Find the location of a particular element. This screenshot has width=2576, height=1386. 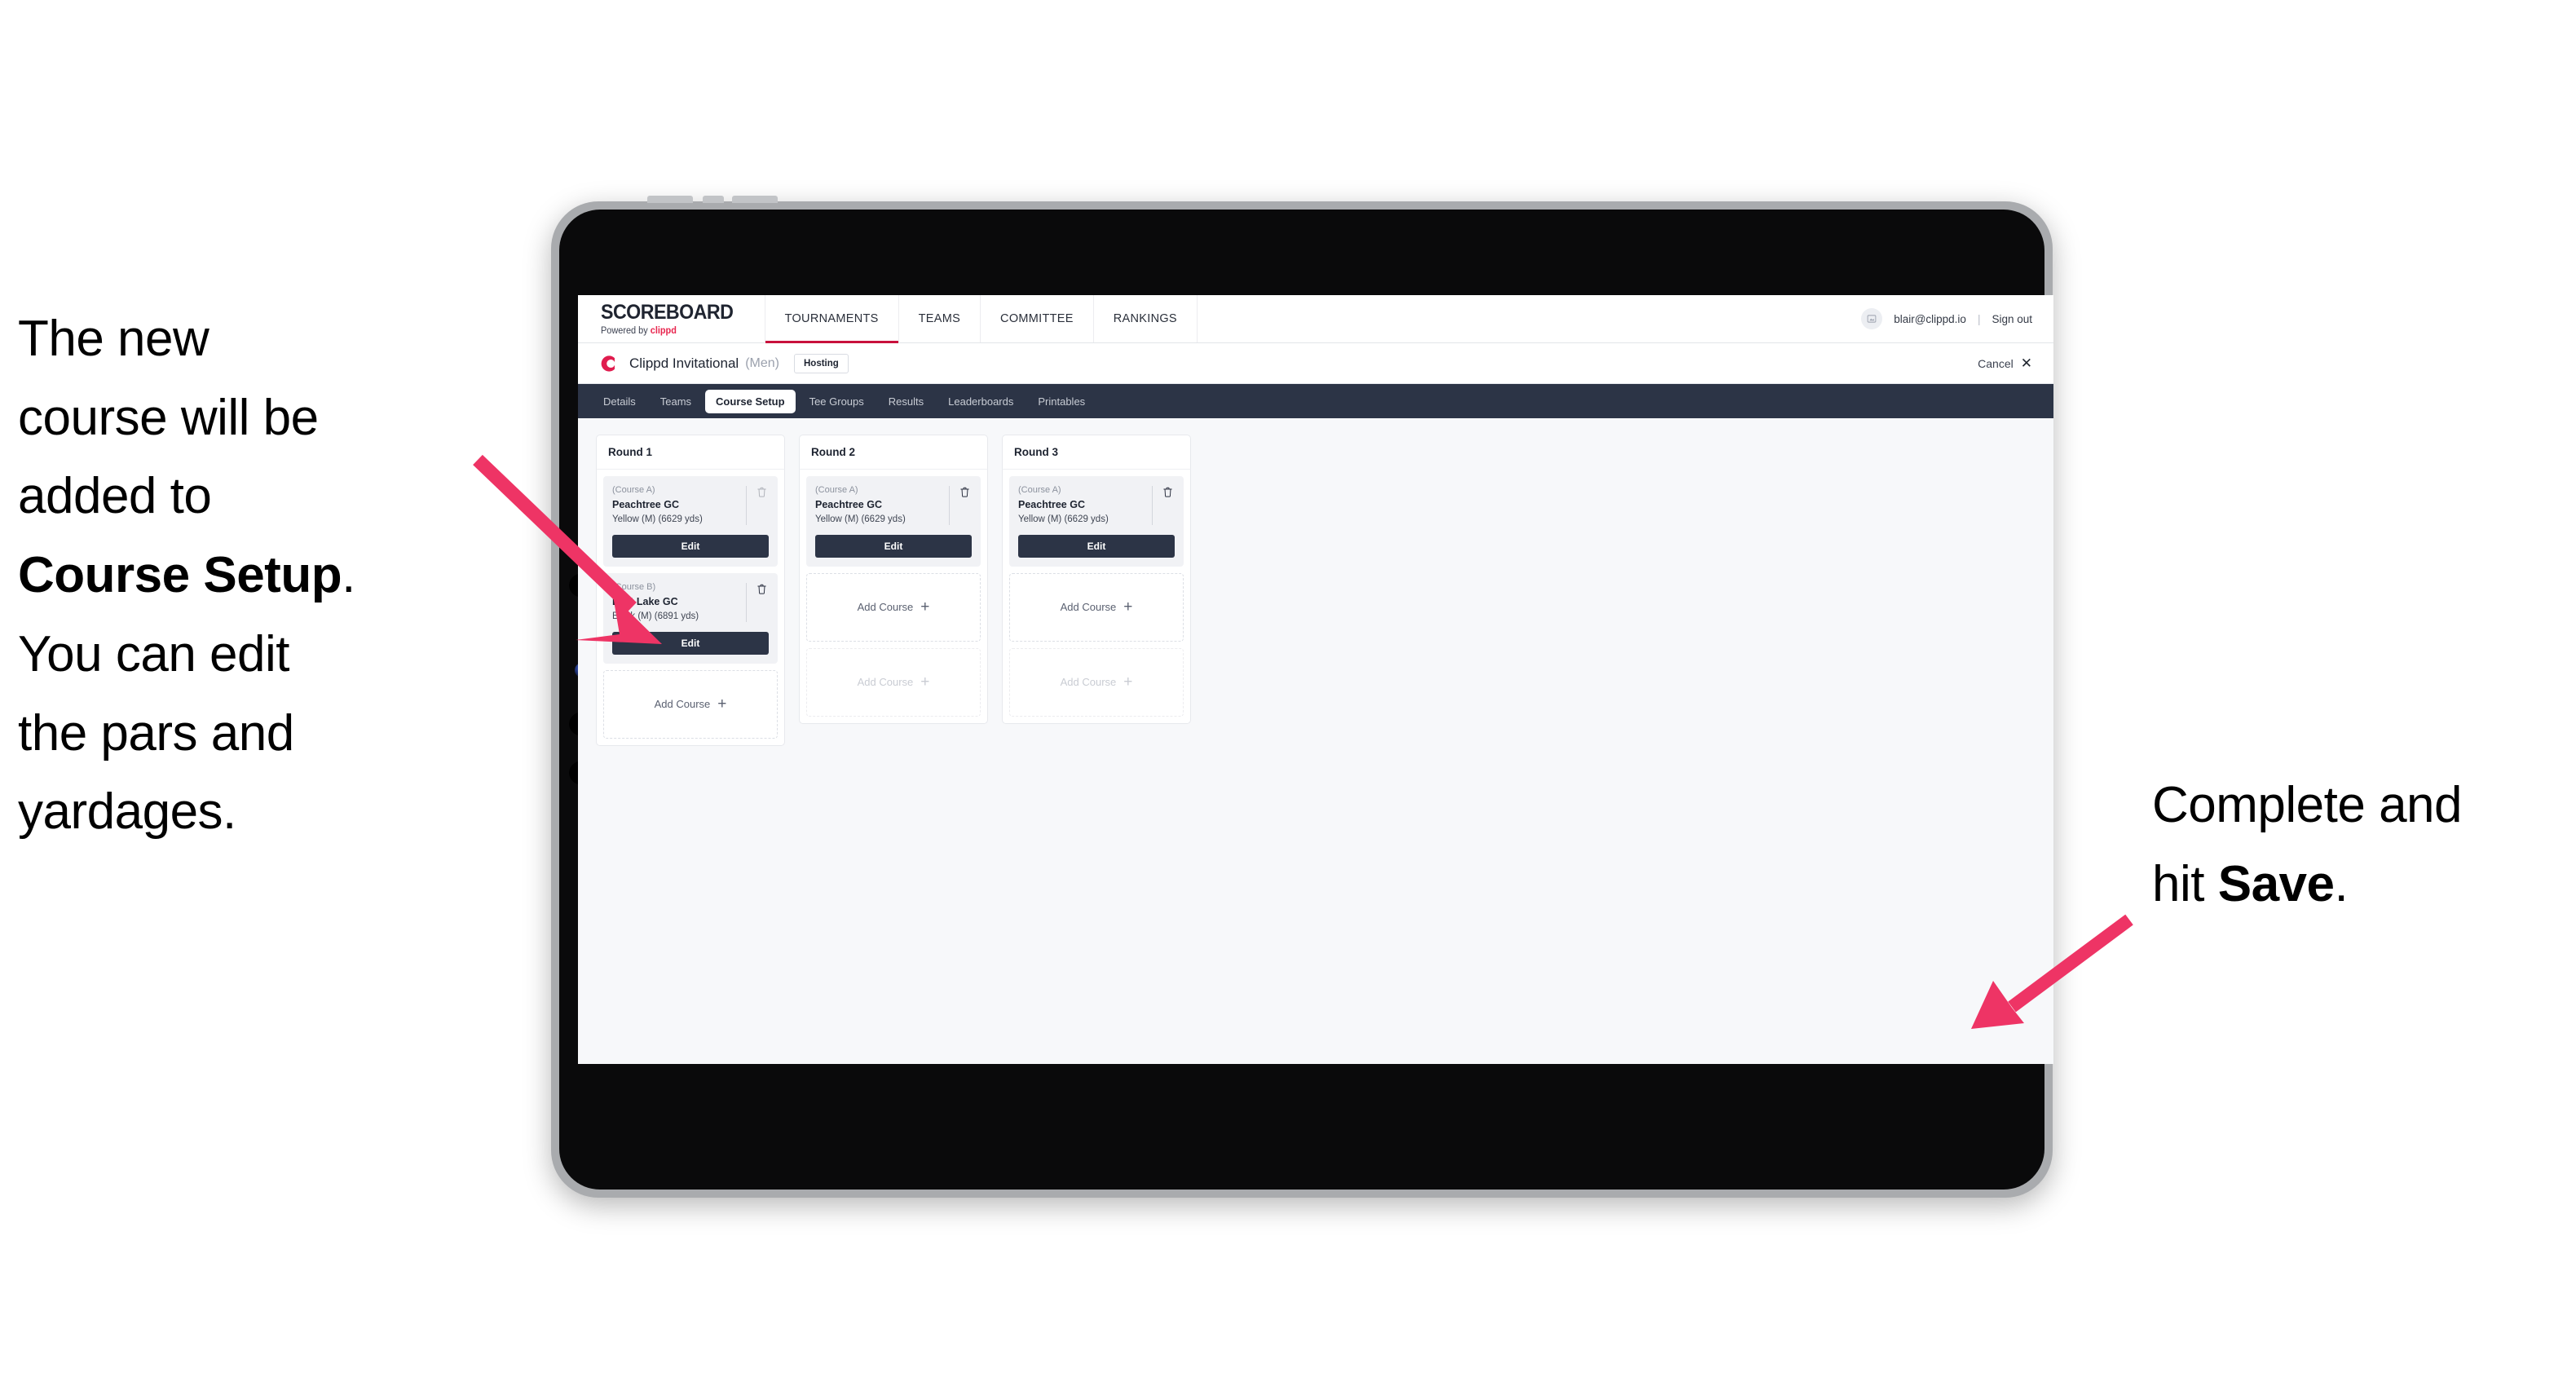

nav-link-tournaments: TOURNAMENTS is located at coordinates (831, 319).